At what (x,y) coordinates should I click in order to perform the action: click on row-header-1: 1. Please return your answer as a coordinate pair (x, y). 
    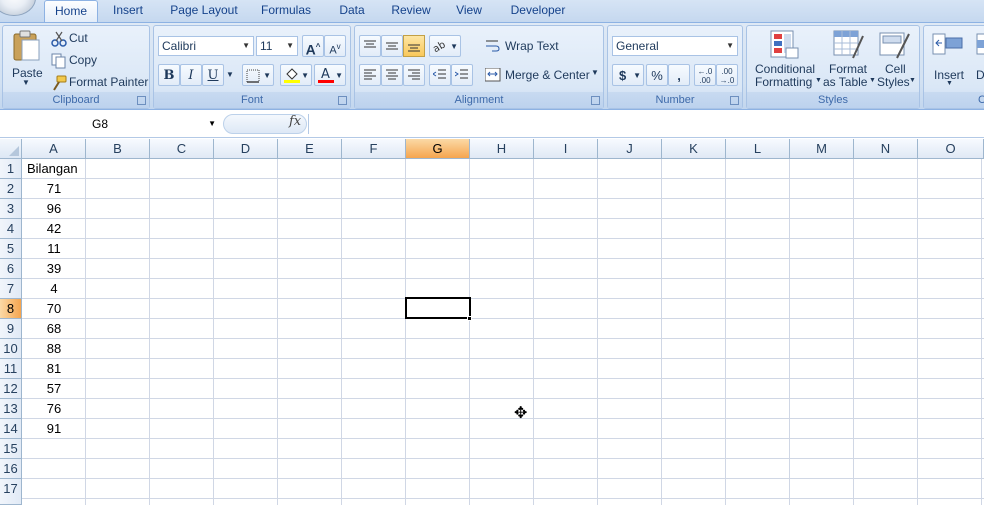
    Looking at the image, I should click on (11, 169).